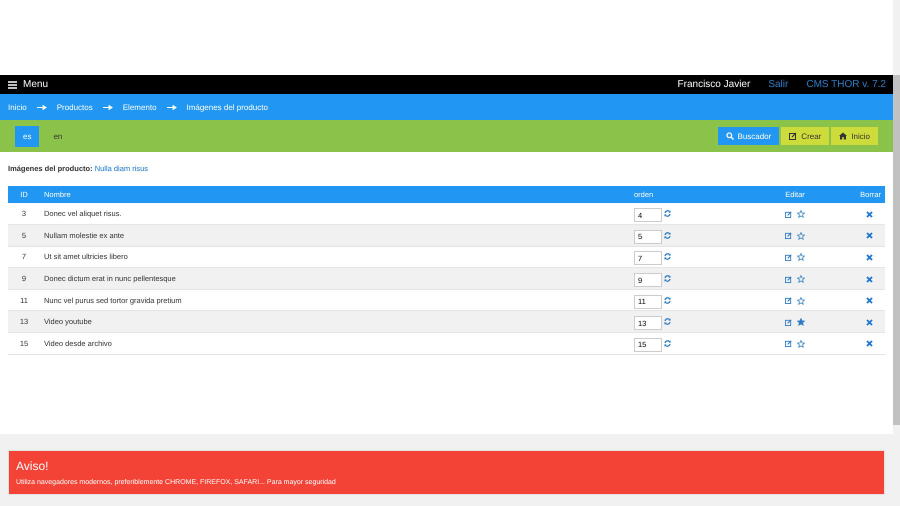 The height and width of the screenshot is (506, 900). Describe the element at coordinates (846, 84) in the screenshot. I see `version-label: CMS THOR v. 7.2` at that location.